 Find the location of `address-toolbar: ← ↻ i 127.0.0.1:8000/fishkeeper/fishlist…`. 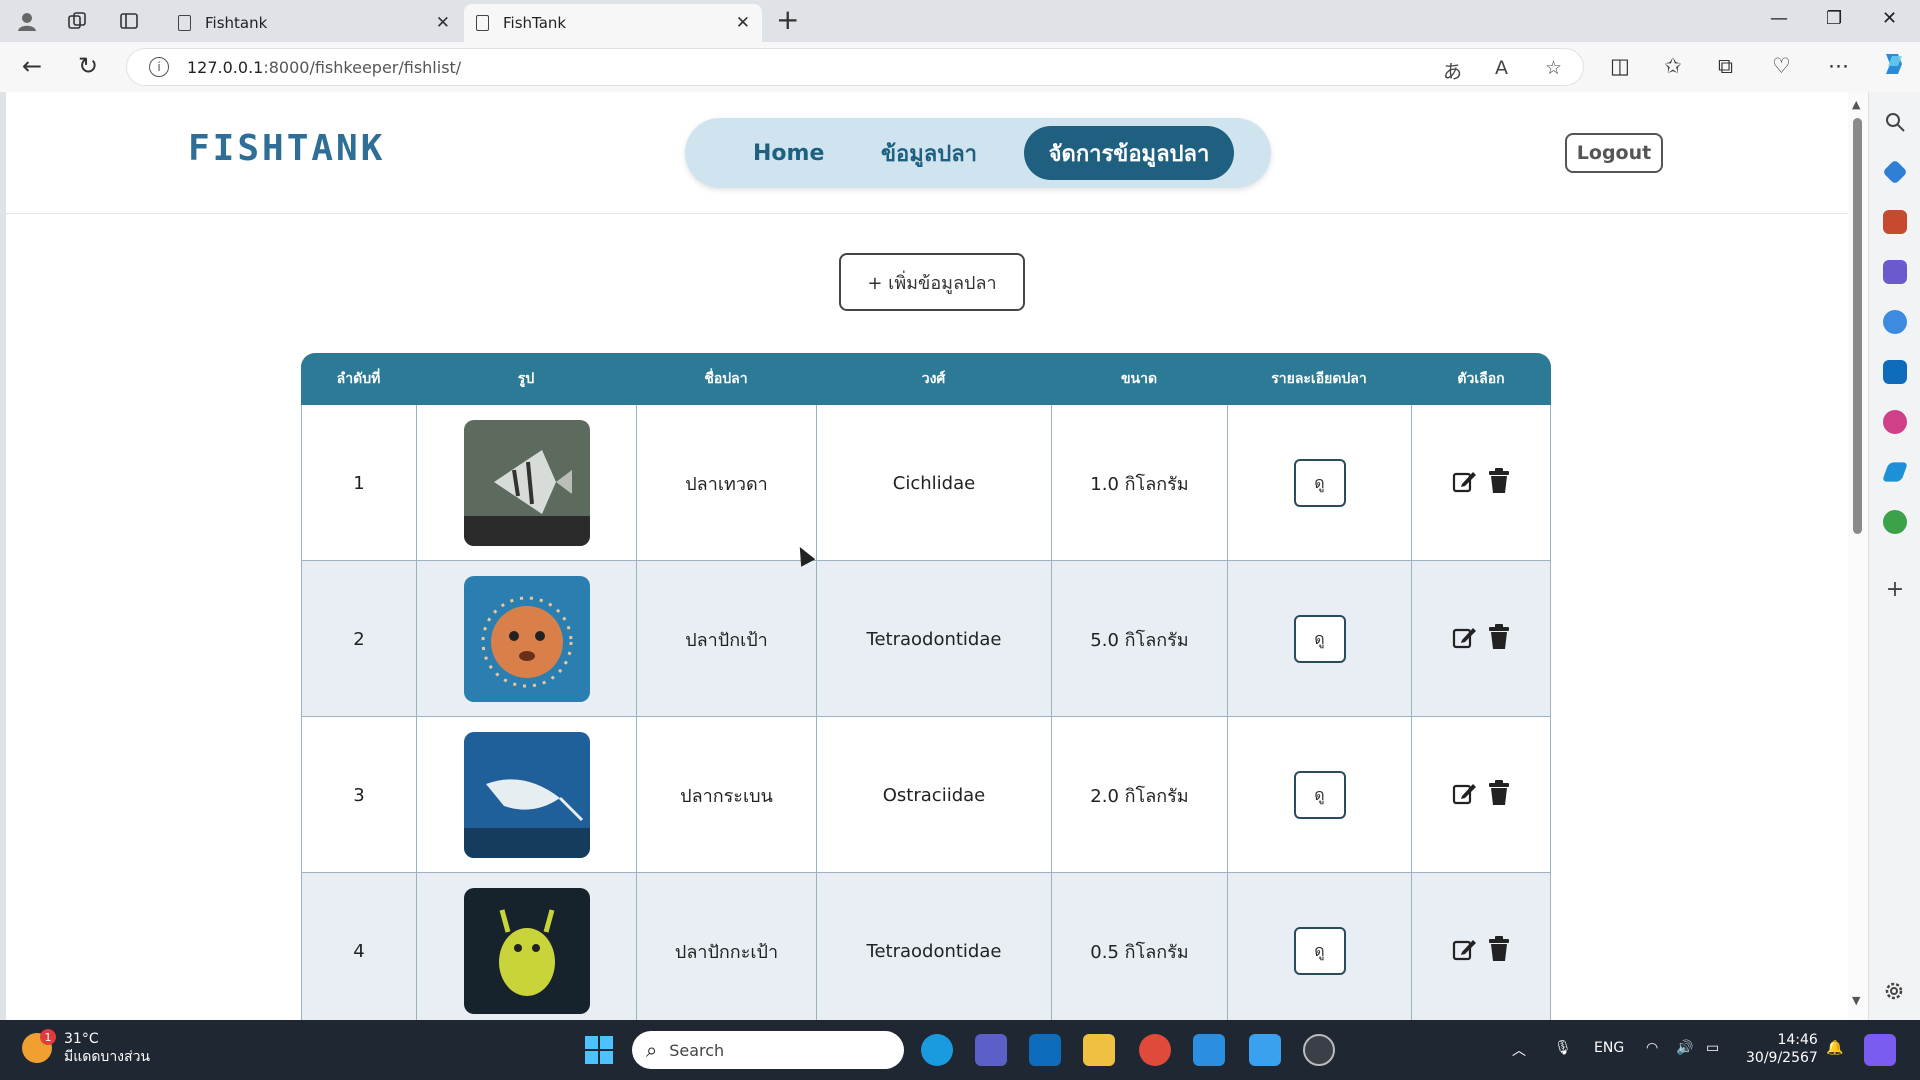

address-toolbar: ← ↻ i 127.0.0.1:8000/fishkeeper/fishlist… is located at coordinates (960, 67).